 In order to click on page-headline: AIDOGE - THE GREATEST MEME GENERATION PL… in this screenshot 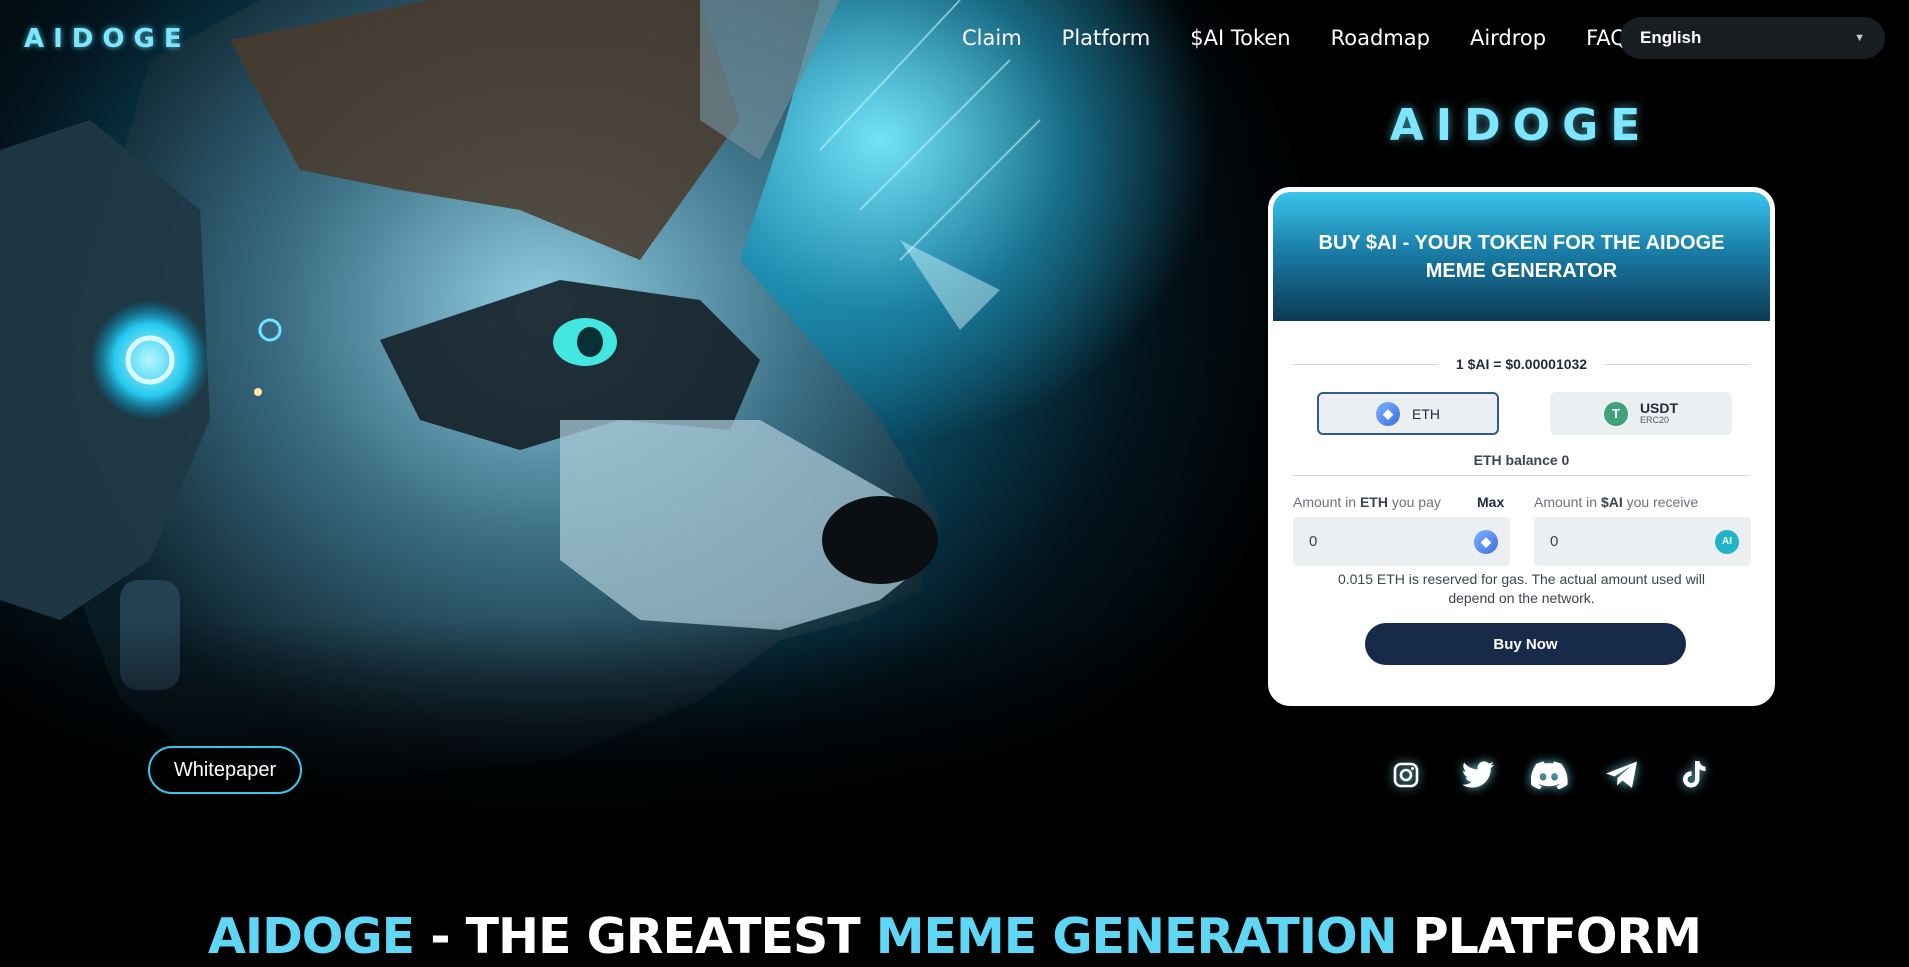, I will do `click(954, 936)`.